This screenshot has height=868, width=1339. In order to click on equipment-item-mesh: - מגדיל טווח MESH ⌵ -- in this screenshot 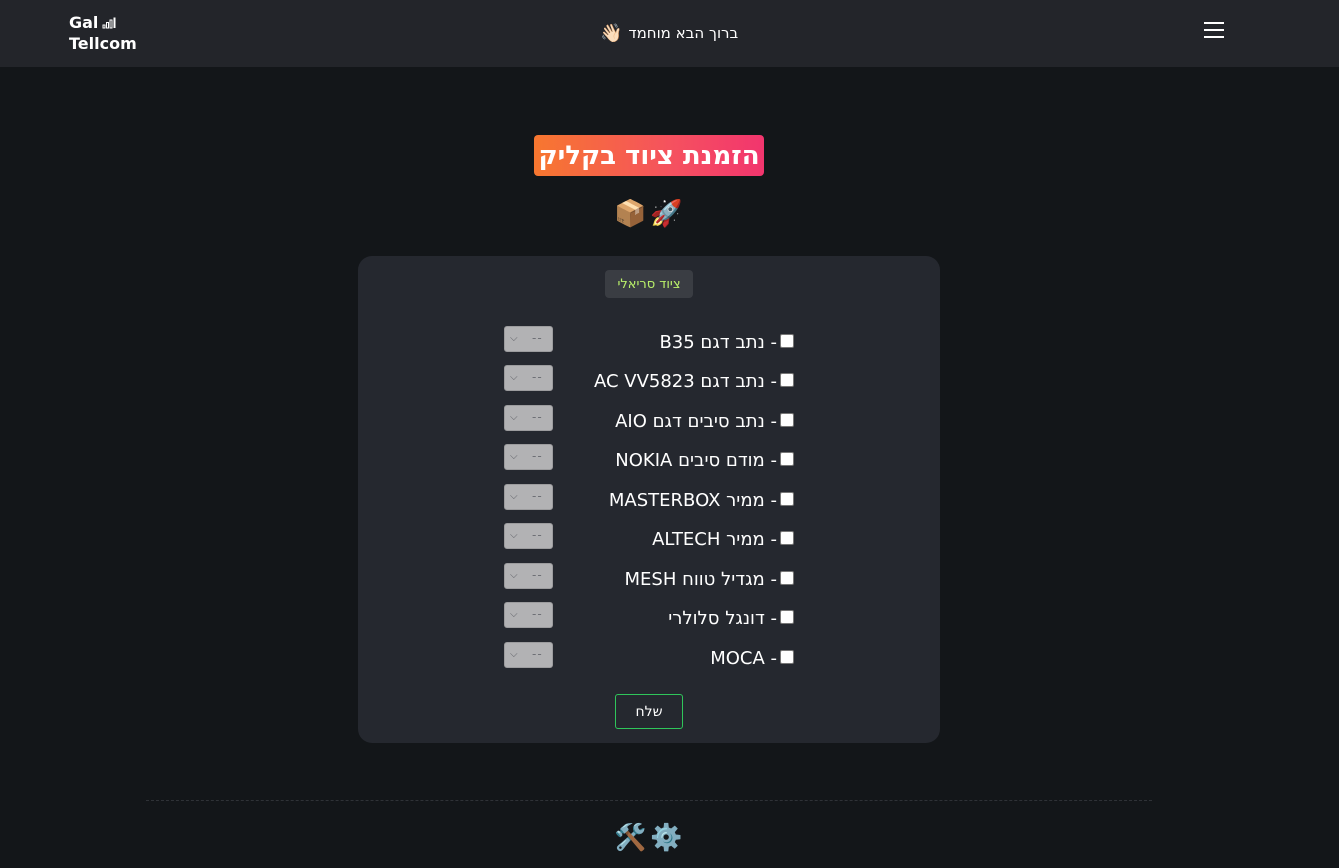, I will do `click(649, 580)`.